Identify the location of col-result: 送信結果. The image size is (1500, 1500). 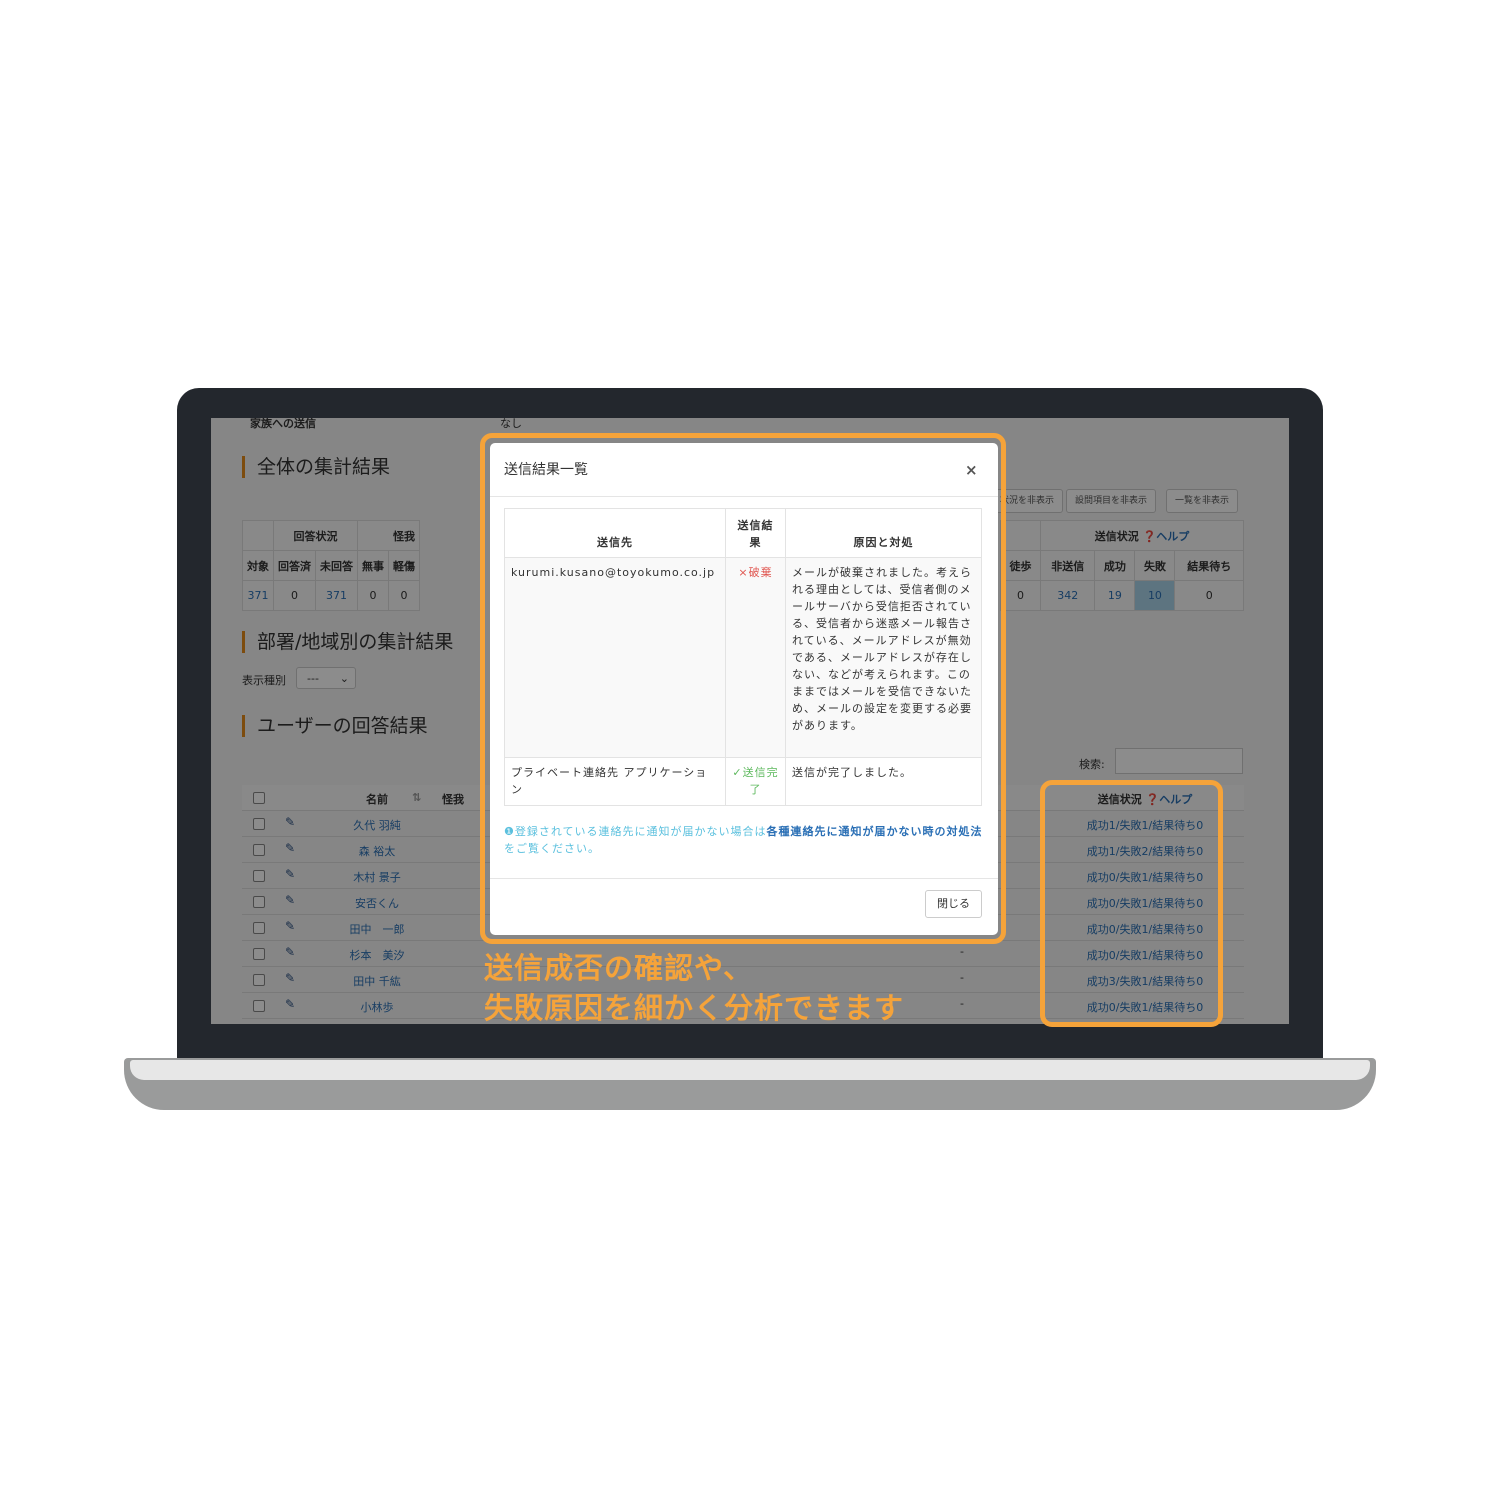
(755, 533).